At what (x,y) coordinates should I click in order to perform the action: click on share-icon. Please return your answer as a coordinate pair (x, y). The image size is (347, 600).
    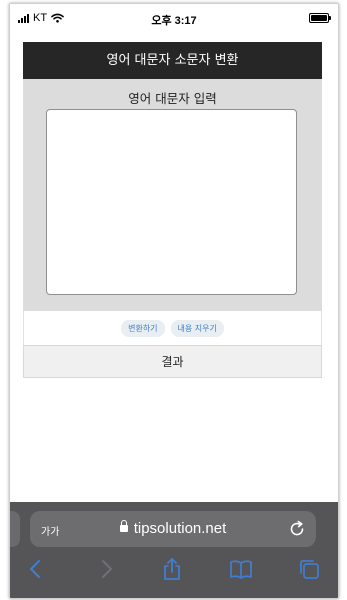
    Looking at the image, I should click on (172, 569).